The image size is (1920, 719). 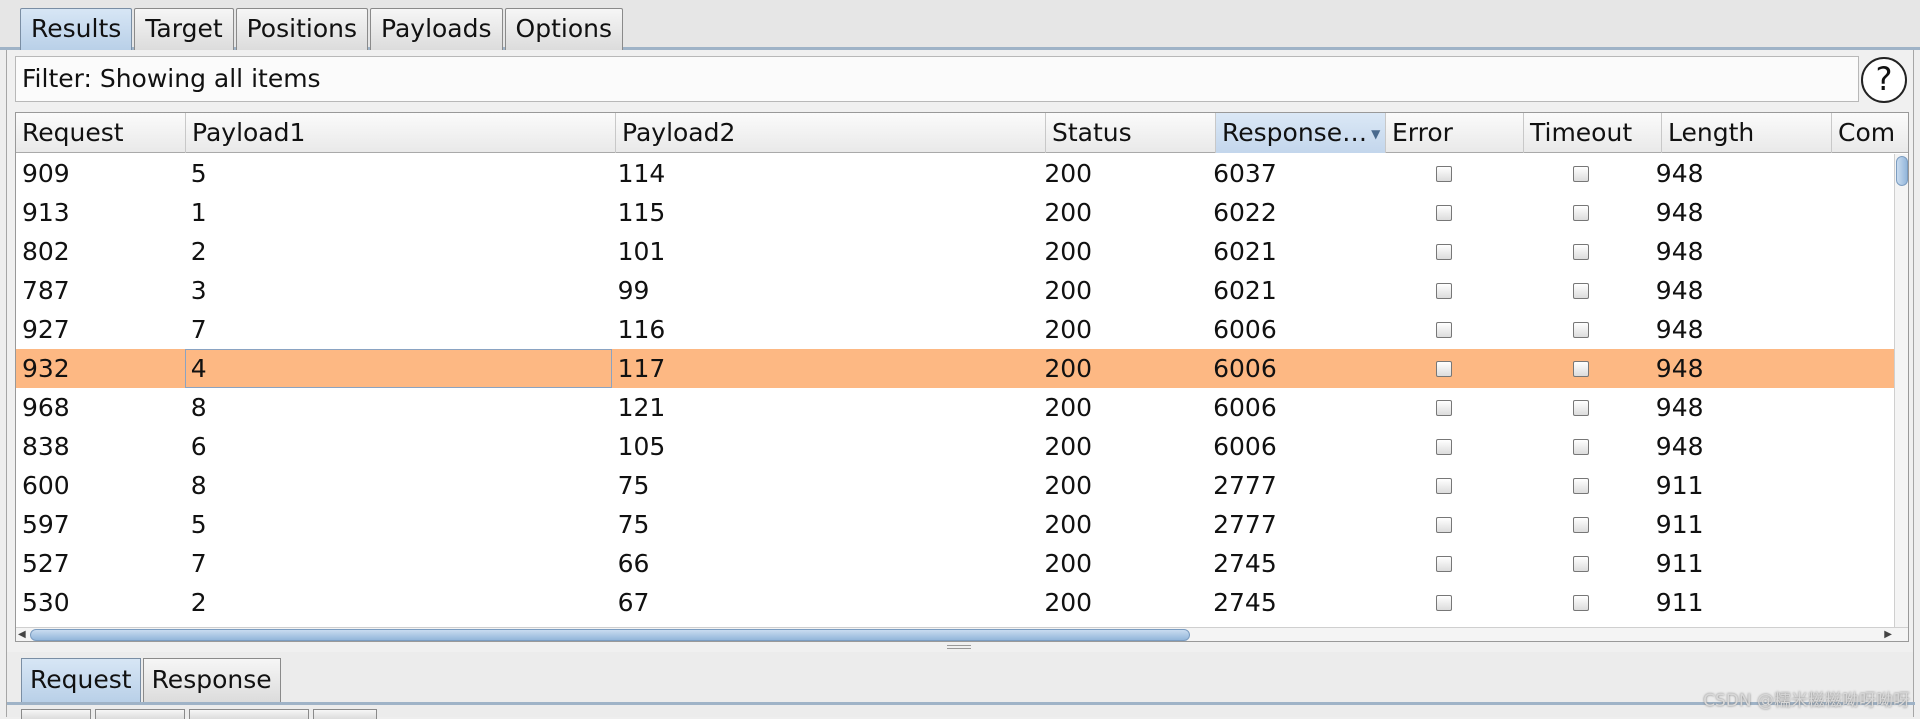 I want to click on cell-request: 909, so click(x=46, y=173).